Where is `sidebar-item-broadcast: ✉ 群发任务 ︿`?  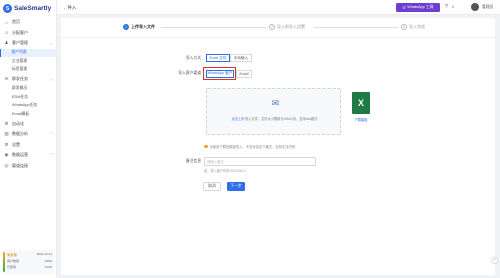 sidebar-item-broadcast: ✉ 群发任务 ︿ is located at coordinates (28, 79).